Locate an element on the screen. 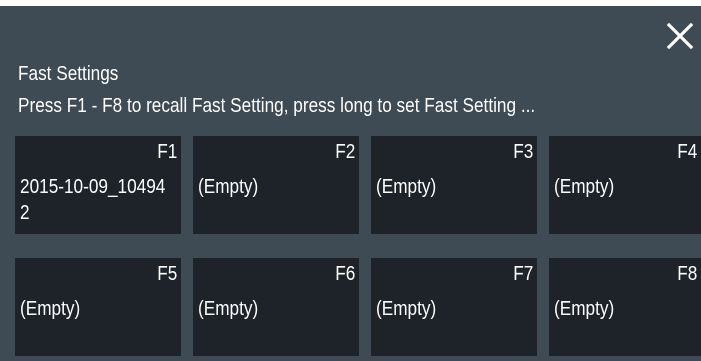 Image resolution: width=701 pixels, height=361 pixels. slot-key-label: F5 is located at coordinates (166, 274).